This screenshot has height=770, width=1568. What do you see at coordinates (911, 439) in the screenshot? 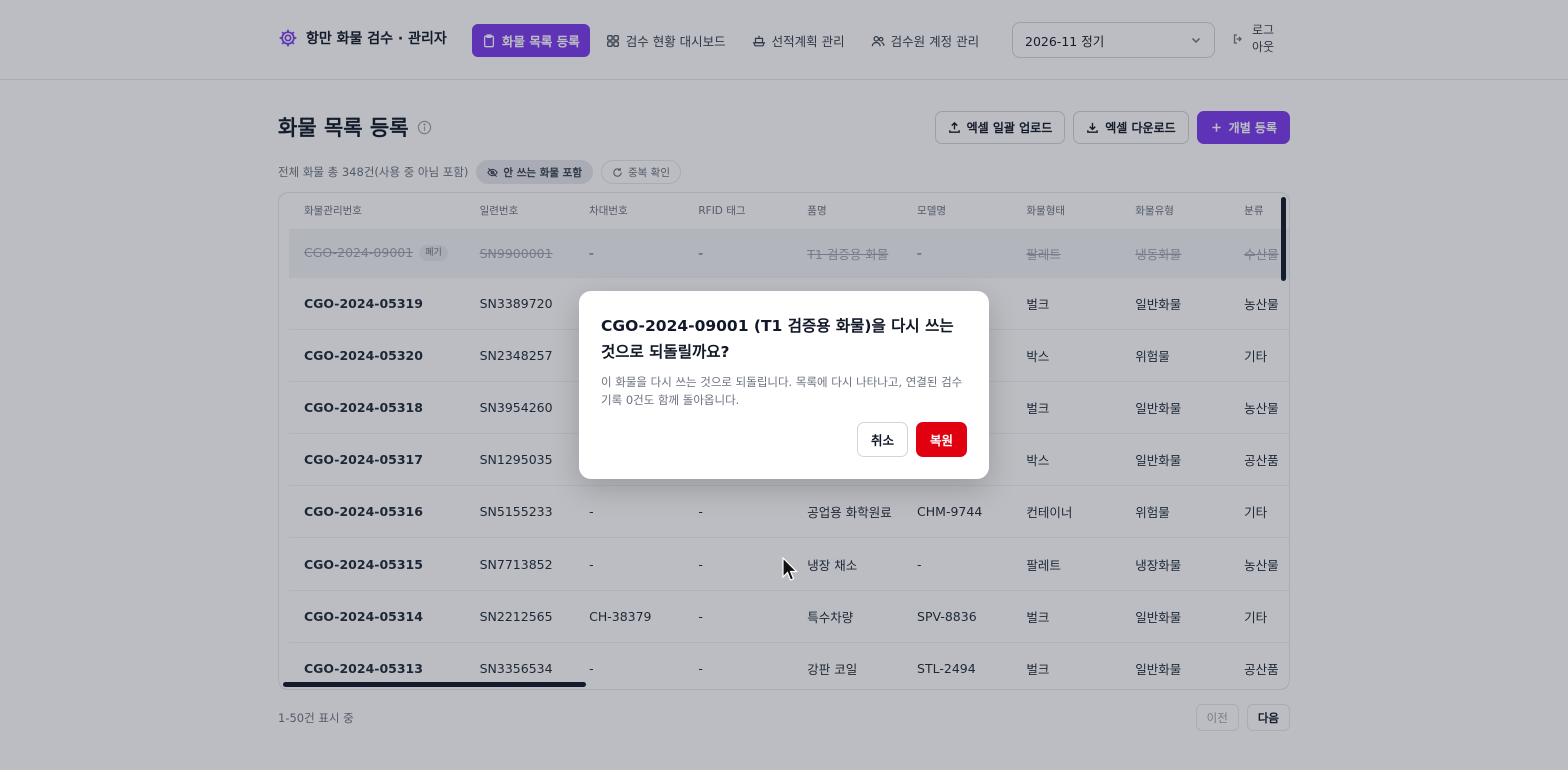
I see `dialog-actions: 취소 복원` at bounding box center [911, 439].